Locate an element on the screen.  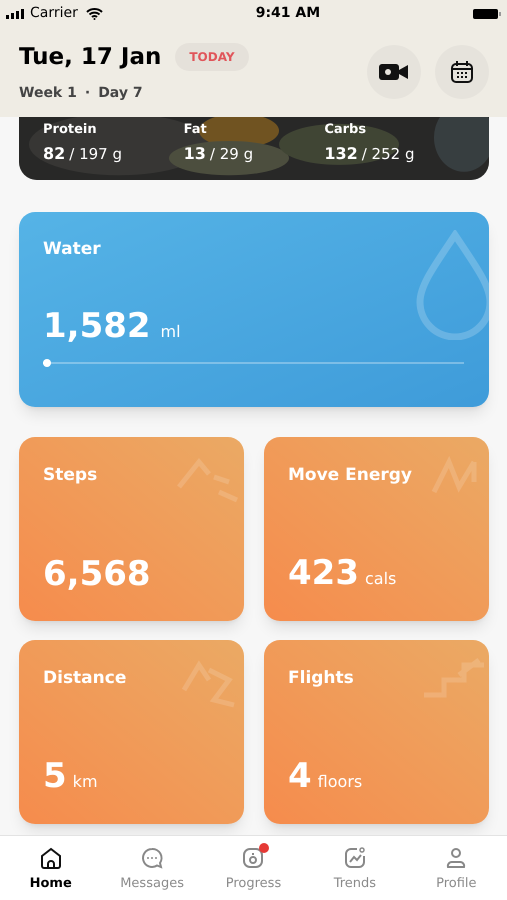
progress-icon is located at coordinates (253, 858).